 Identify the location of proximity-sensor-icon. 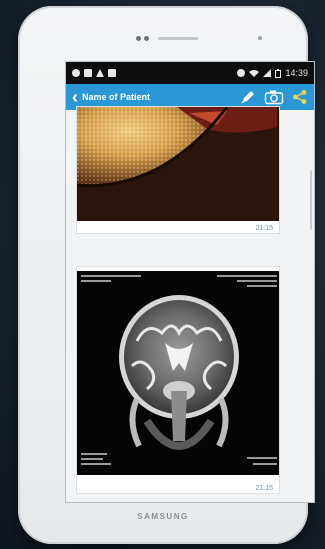
(260, 38).